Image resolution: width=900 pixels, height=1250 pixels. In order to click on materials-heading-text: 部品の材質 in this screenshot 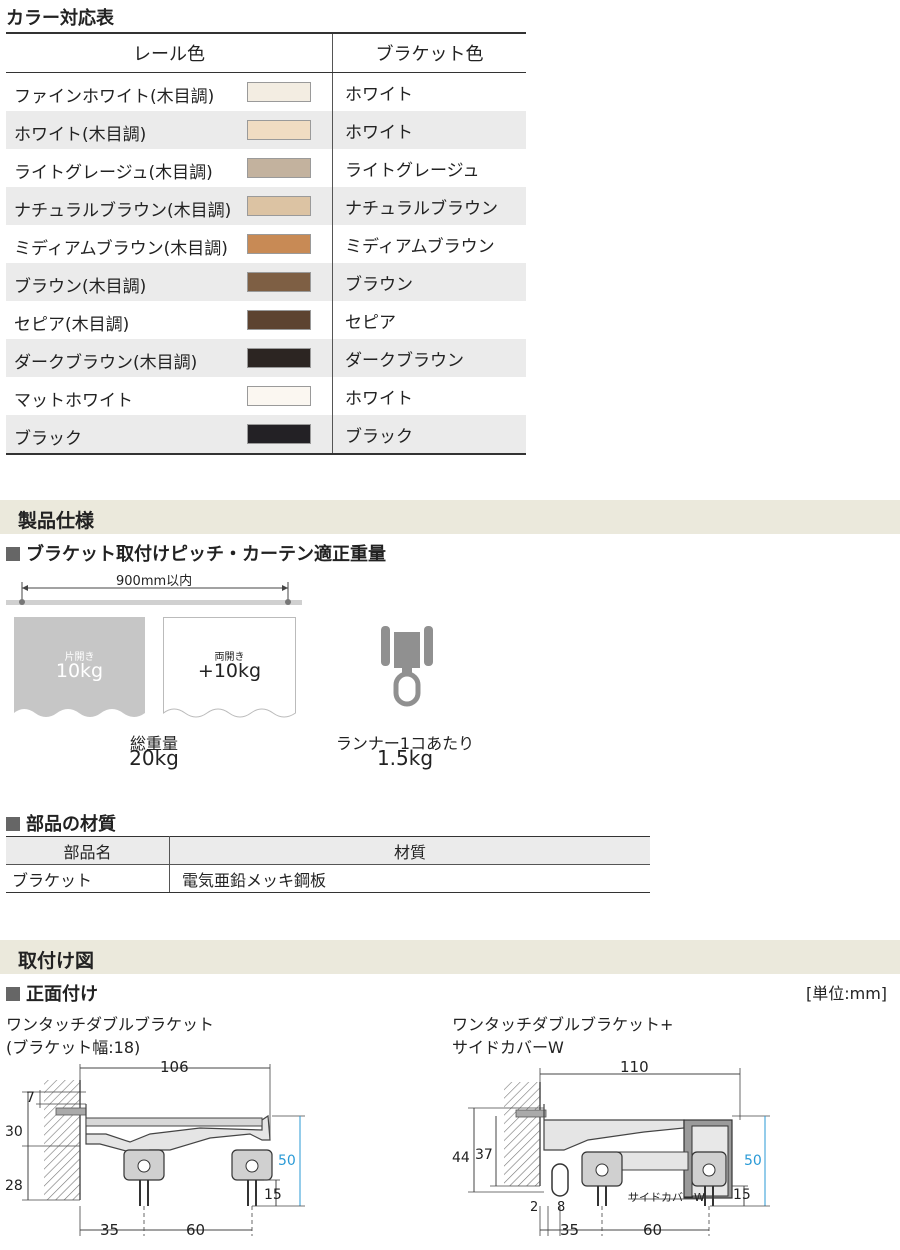, I will do `click(71, 824)`.